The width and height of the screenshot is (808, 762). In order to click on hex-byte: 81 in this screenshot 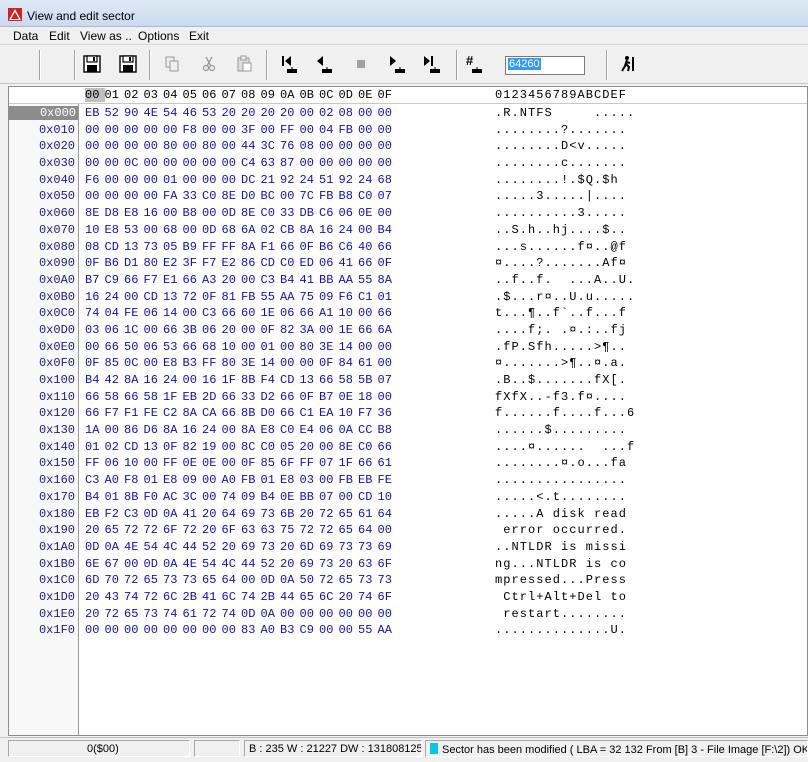, I will do `click(232, 297)`.